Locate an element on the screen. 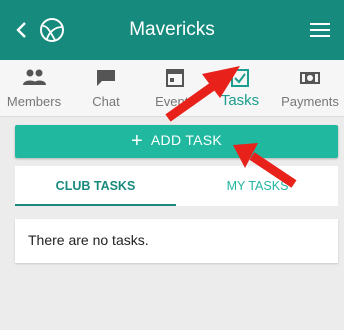 The width and height of the screenshot is (344, 330). add-task-button: + ADD TASK is located at coordinates (176, 141).